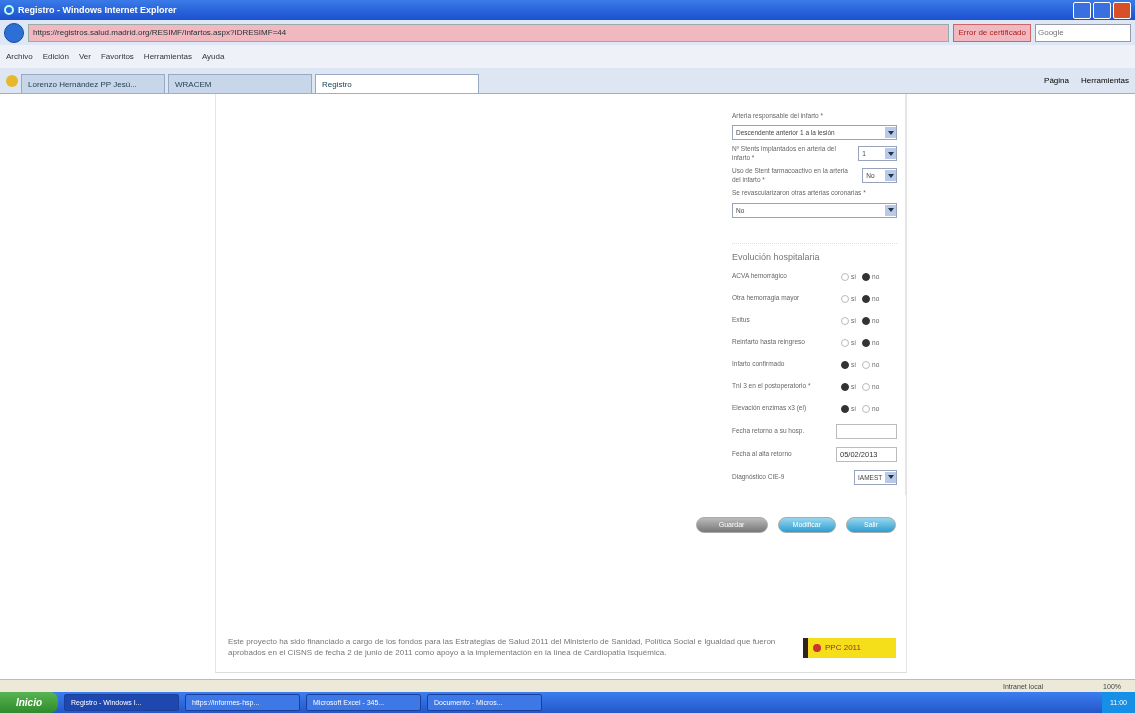 The width and height of the screenshot is (1135, 713). Describe the element at coordinates (1056, 80) in the screenshot. I see `toolbar-menu: Página` at that location.